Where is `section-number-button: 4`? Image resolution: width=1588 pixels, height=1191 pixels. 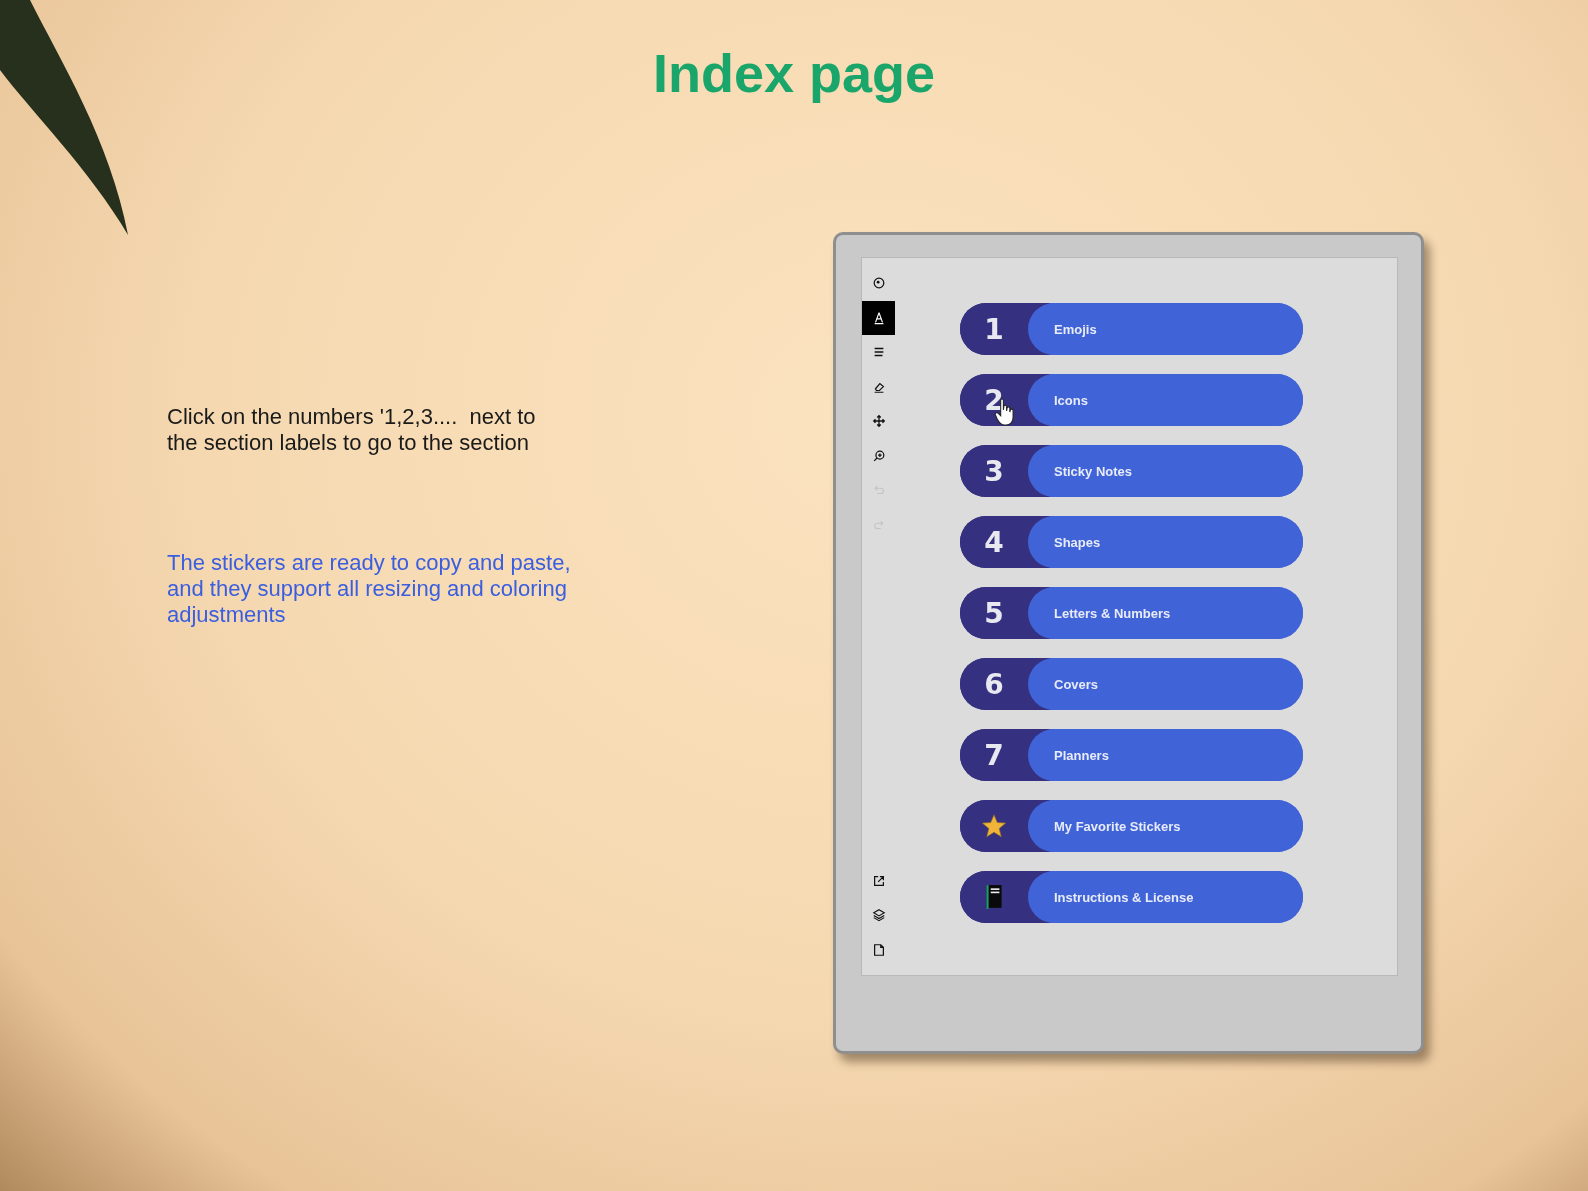
section-number-button: 4 is located at coordinates (994, 542).